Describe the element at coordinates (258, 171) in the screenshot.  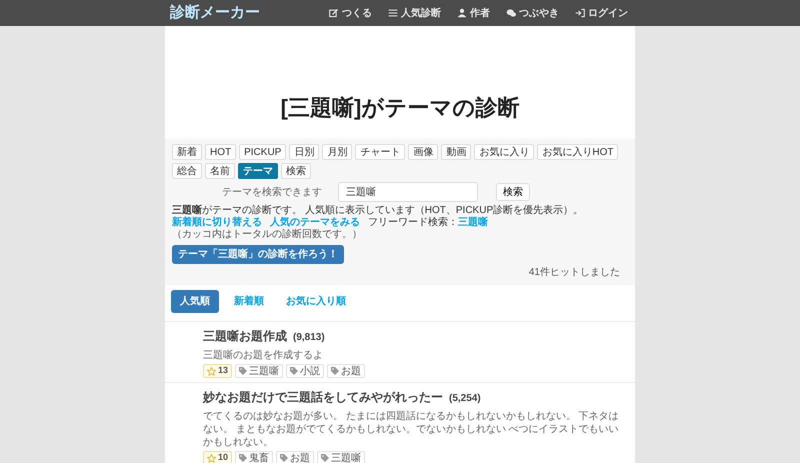
I see `filter-tab: テーマ` at that location.